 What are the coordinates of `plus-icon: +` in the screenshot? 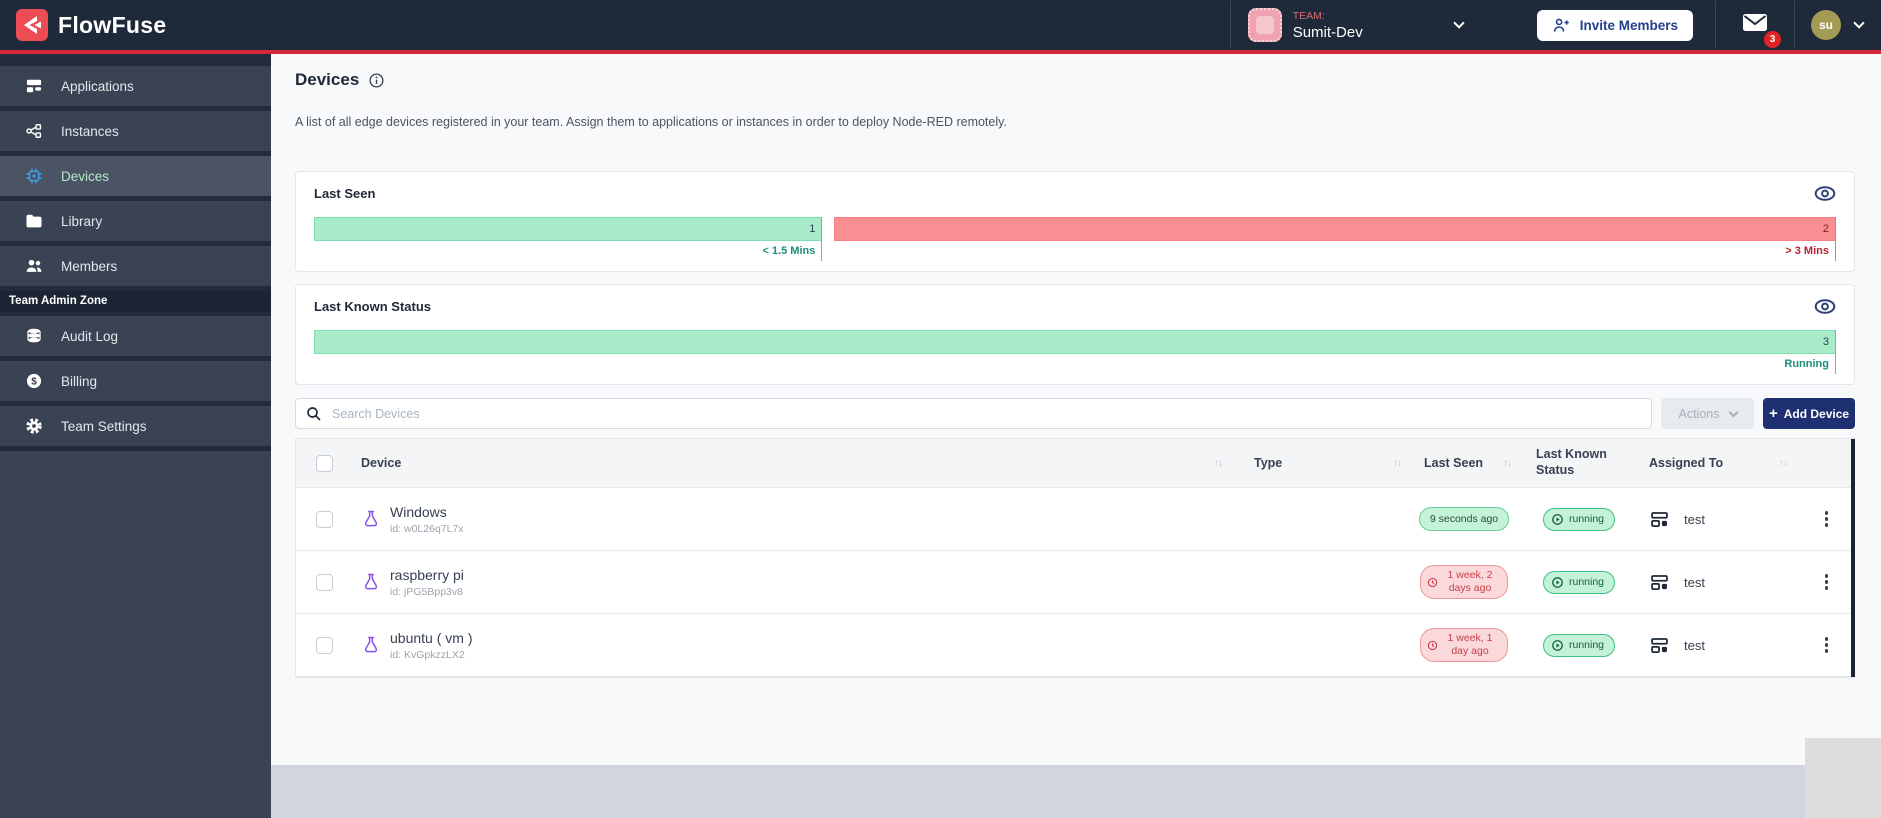 It's located at (1773, 413).